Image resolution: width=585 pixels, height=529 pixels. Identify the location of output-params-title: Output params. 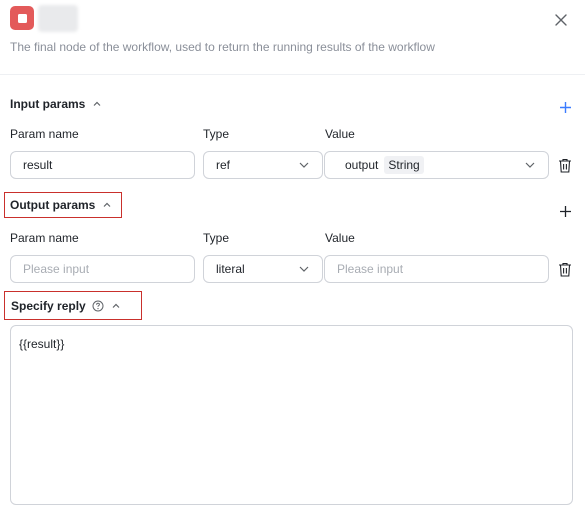
(53, 205).